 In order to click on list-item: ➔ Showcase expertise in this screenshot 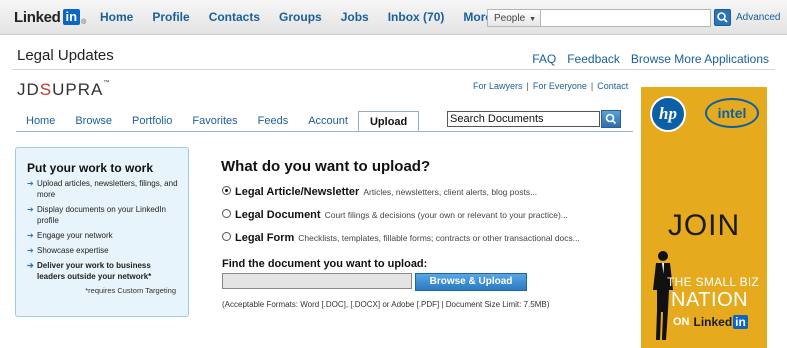, I will do `click(103, 250)`.